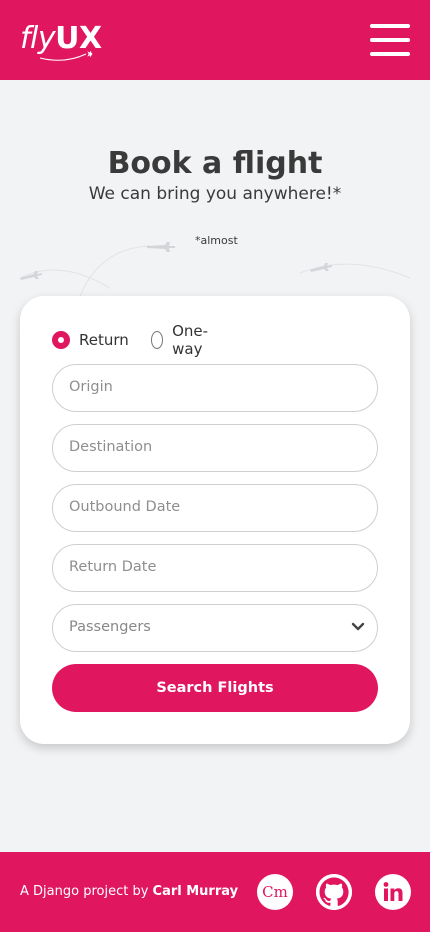  Describe the element at coordinates (209, 447) in the screenshot. I see `destination-input` at that location.